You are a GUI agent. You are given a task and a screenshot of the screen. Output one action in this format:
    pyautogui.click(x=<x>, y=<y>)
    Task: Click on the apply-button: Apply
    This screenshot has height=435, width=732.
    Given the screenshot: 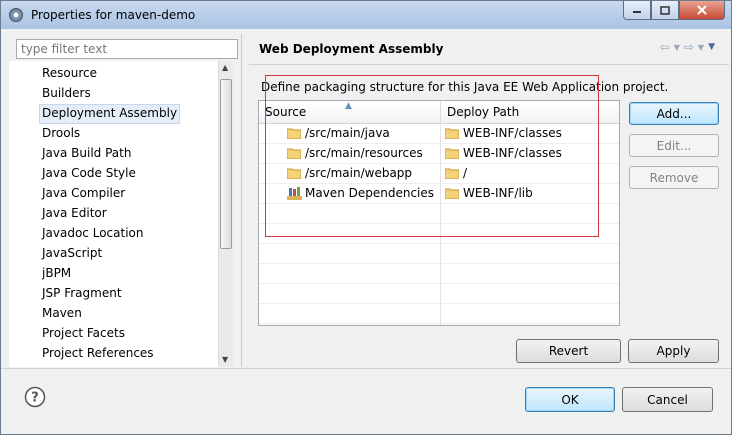 What is the action you would take?
    pyautogui.click(x=673, y=351)
    